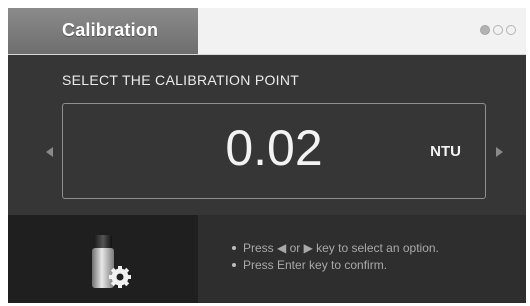 This screenshot has height=306, width=530. Describe the element at coordinates (445, 151) in the screenshot. I see `calibration-unit: NTU` at that location.